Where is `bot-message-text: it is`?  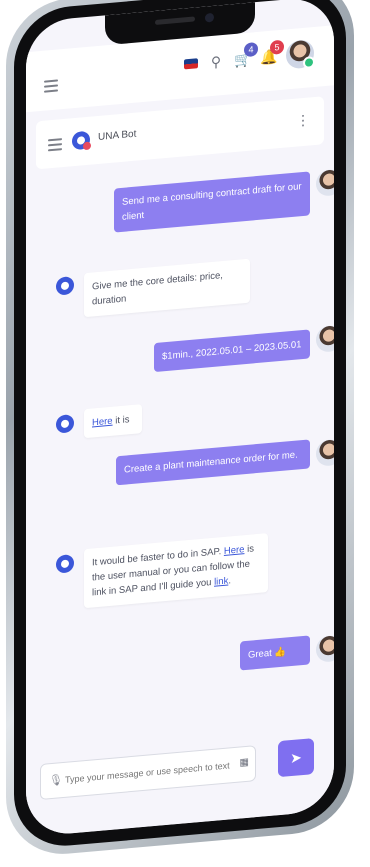 bot-message-text: it is is located at coordinates (121, 420).